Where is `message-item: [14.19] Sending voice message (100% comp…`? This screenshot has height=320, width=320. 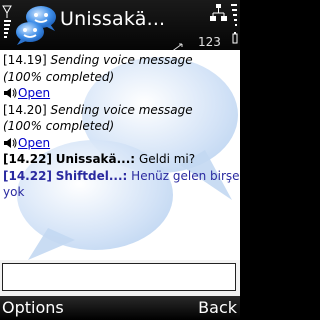
message-item: [14.19] Sending voice message (100% comp… is located at coordinates (120, 77).